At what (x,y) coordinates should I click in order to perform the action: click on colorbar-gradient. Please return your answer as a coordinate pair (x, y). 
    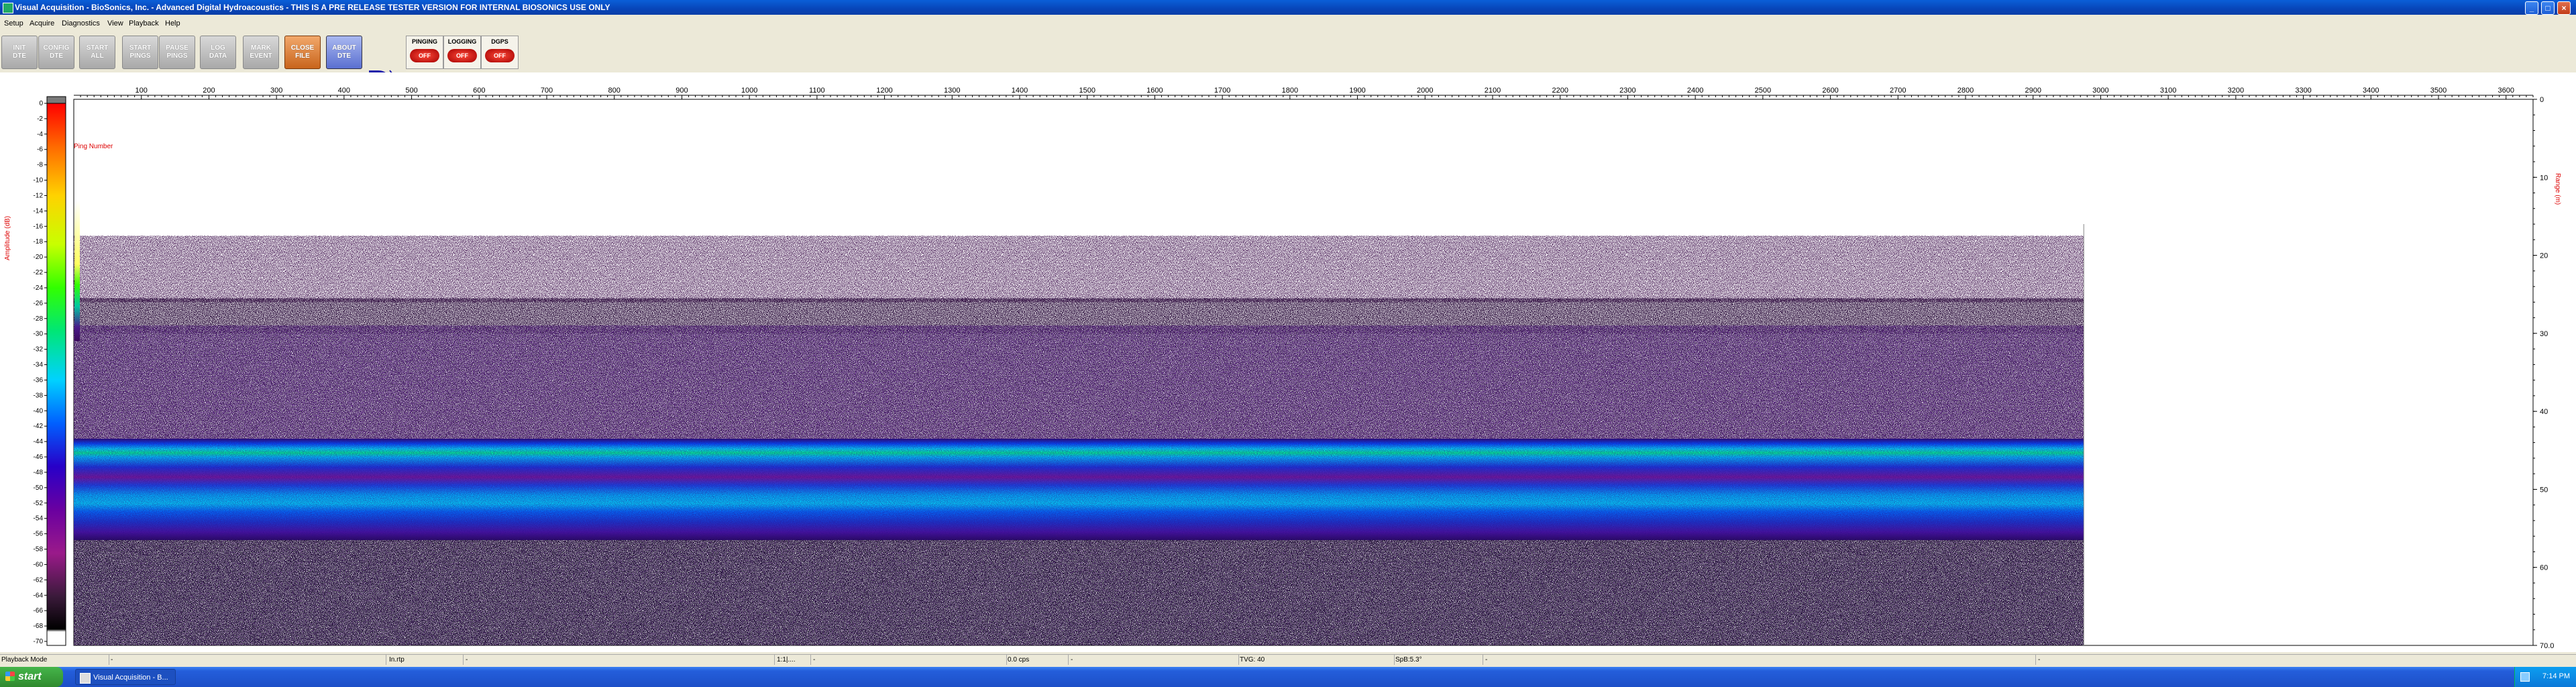
    Looking at the image, I should click on (56, 374).